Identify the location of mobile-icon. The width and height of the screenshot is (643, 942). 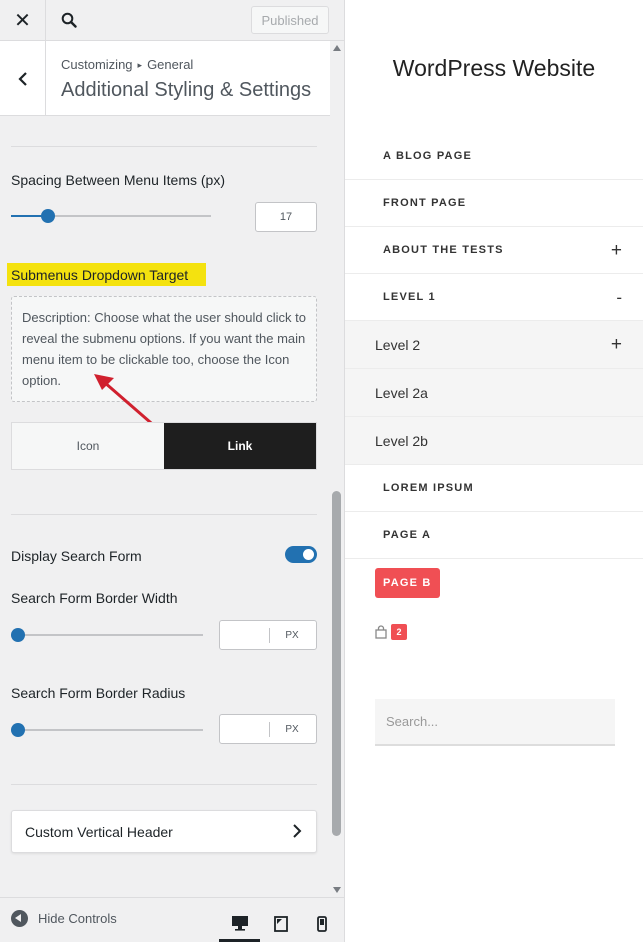
(321, 924).